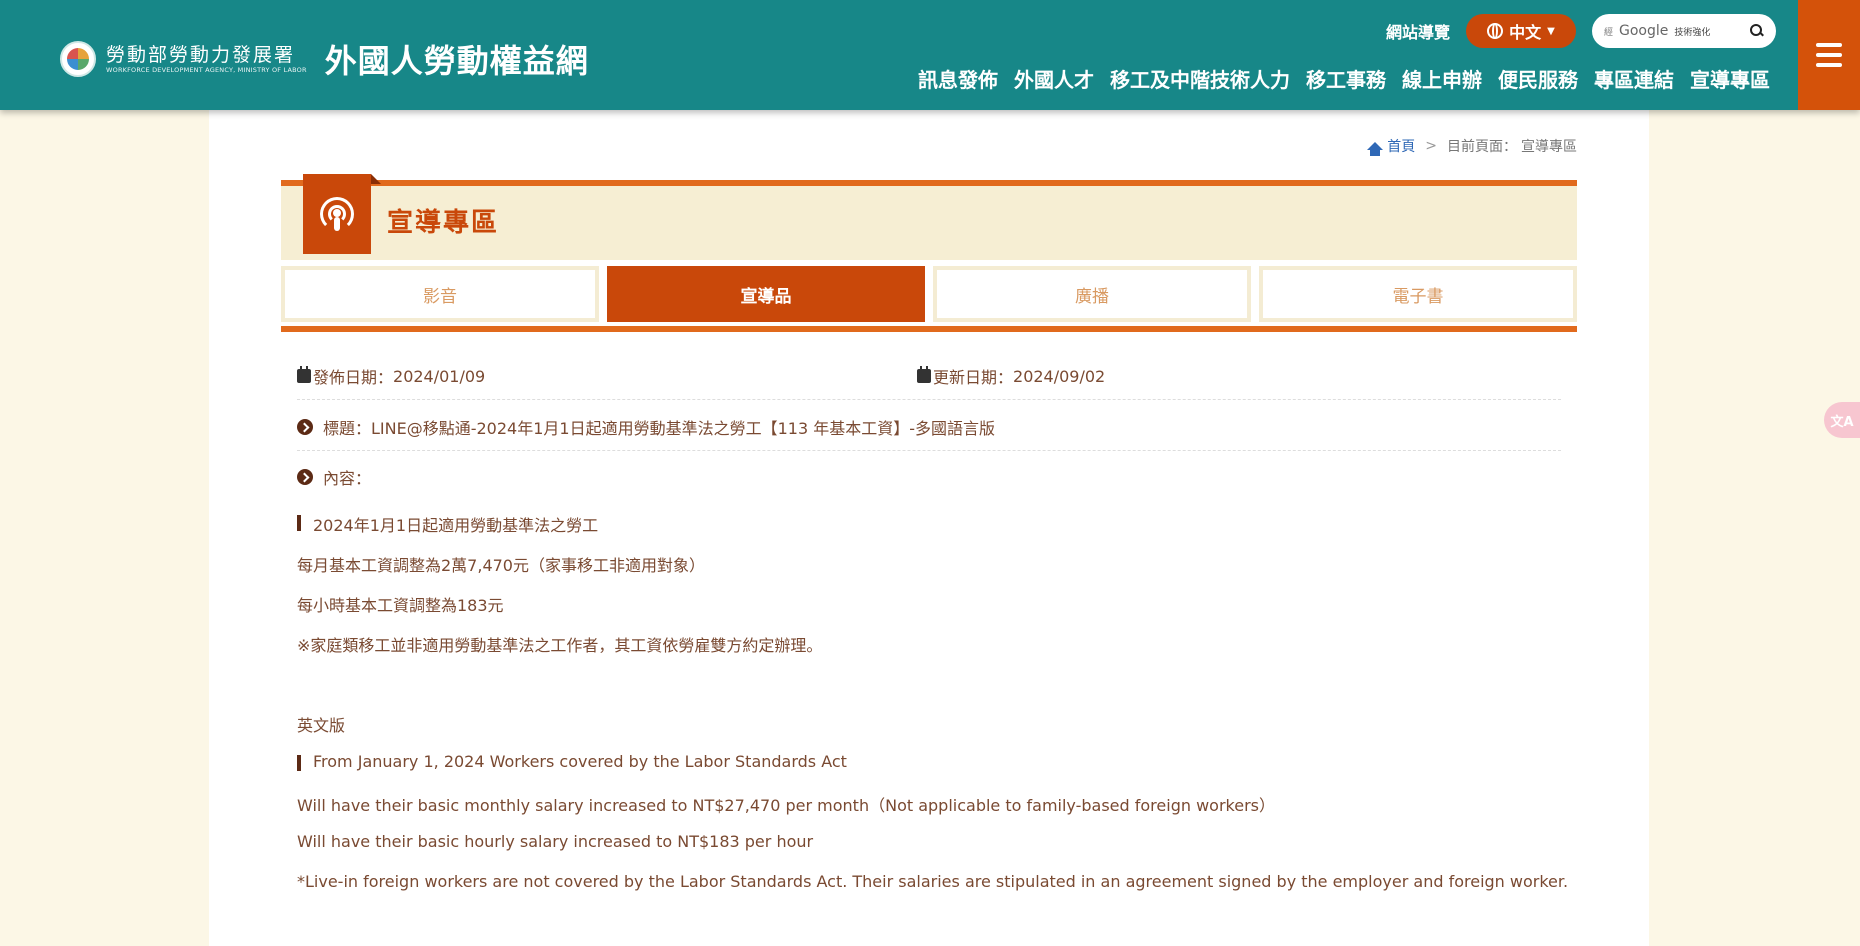  Describe the element at coordinates (1059, 376) in the screenshot. I see `update-date-value: 2024/09/02` at that location.